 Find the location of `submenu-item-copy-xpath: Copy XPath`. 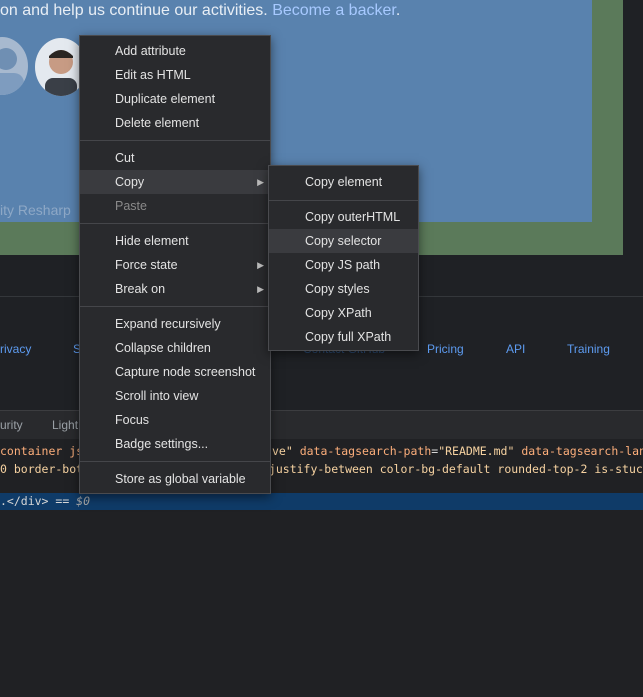

submenu-item-copy-xpath: Copy XPath is located at coordinates (343, 313).